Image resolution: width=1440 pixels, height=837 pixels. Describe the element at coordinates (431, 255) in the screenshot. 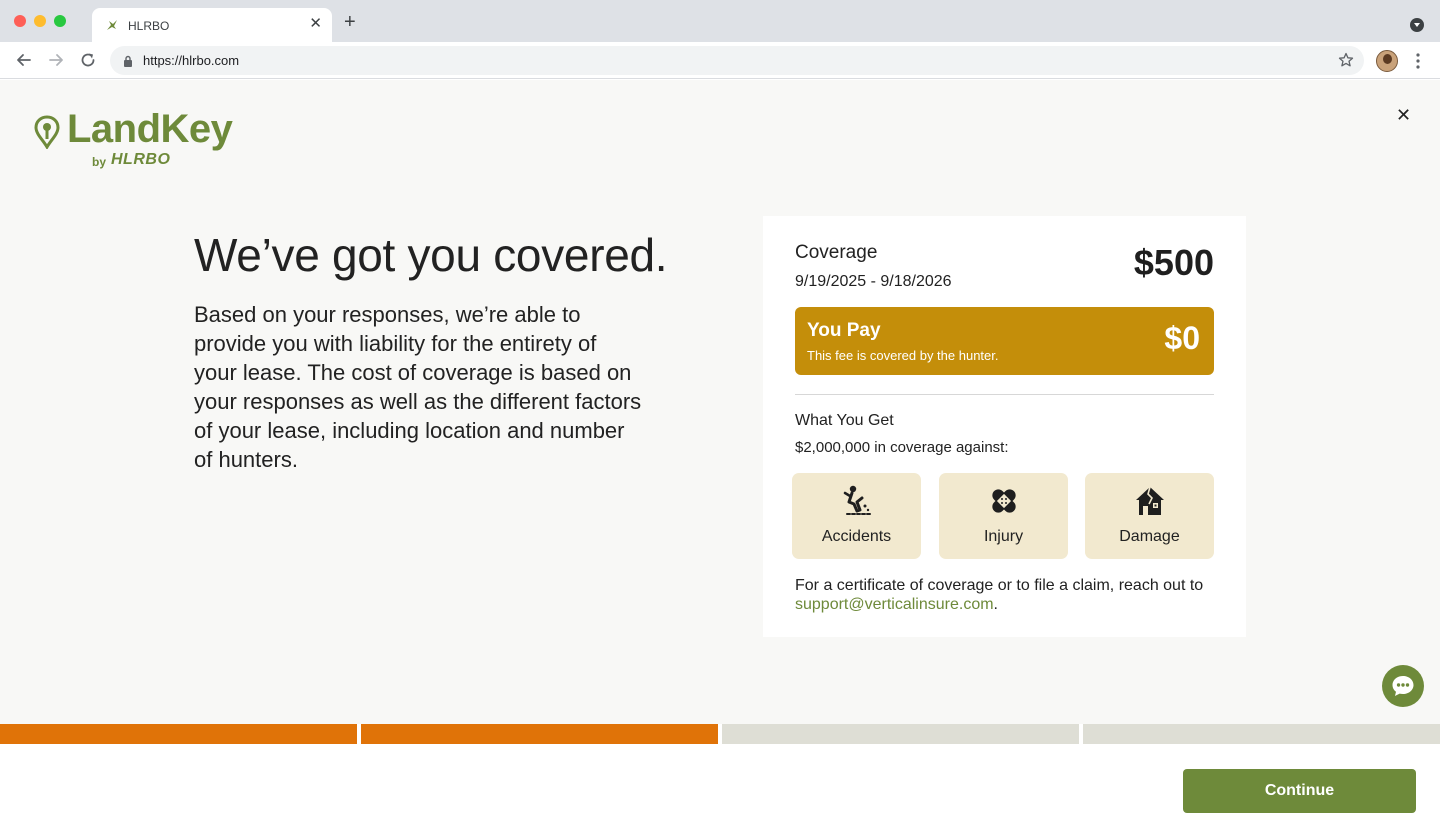

I see `page-title: We’ve got you covered.` at that location.